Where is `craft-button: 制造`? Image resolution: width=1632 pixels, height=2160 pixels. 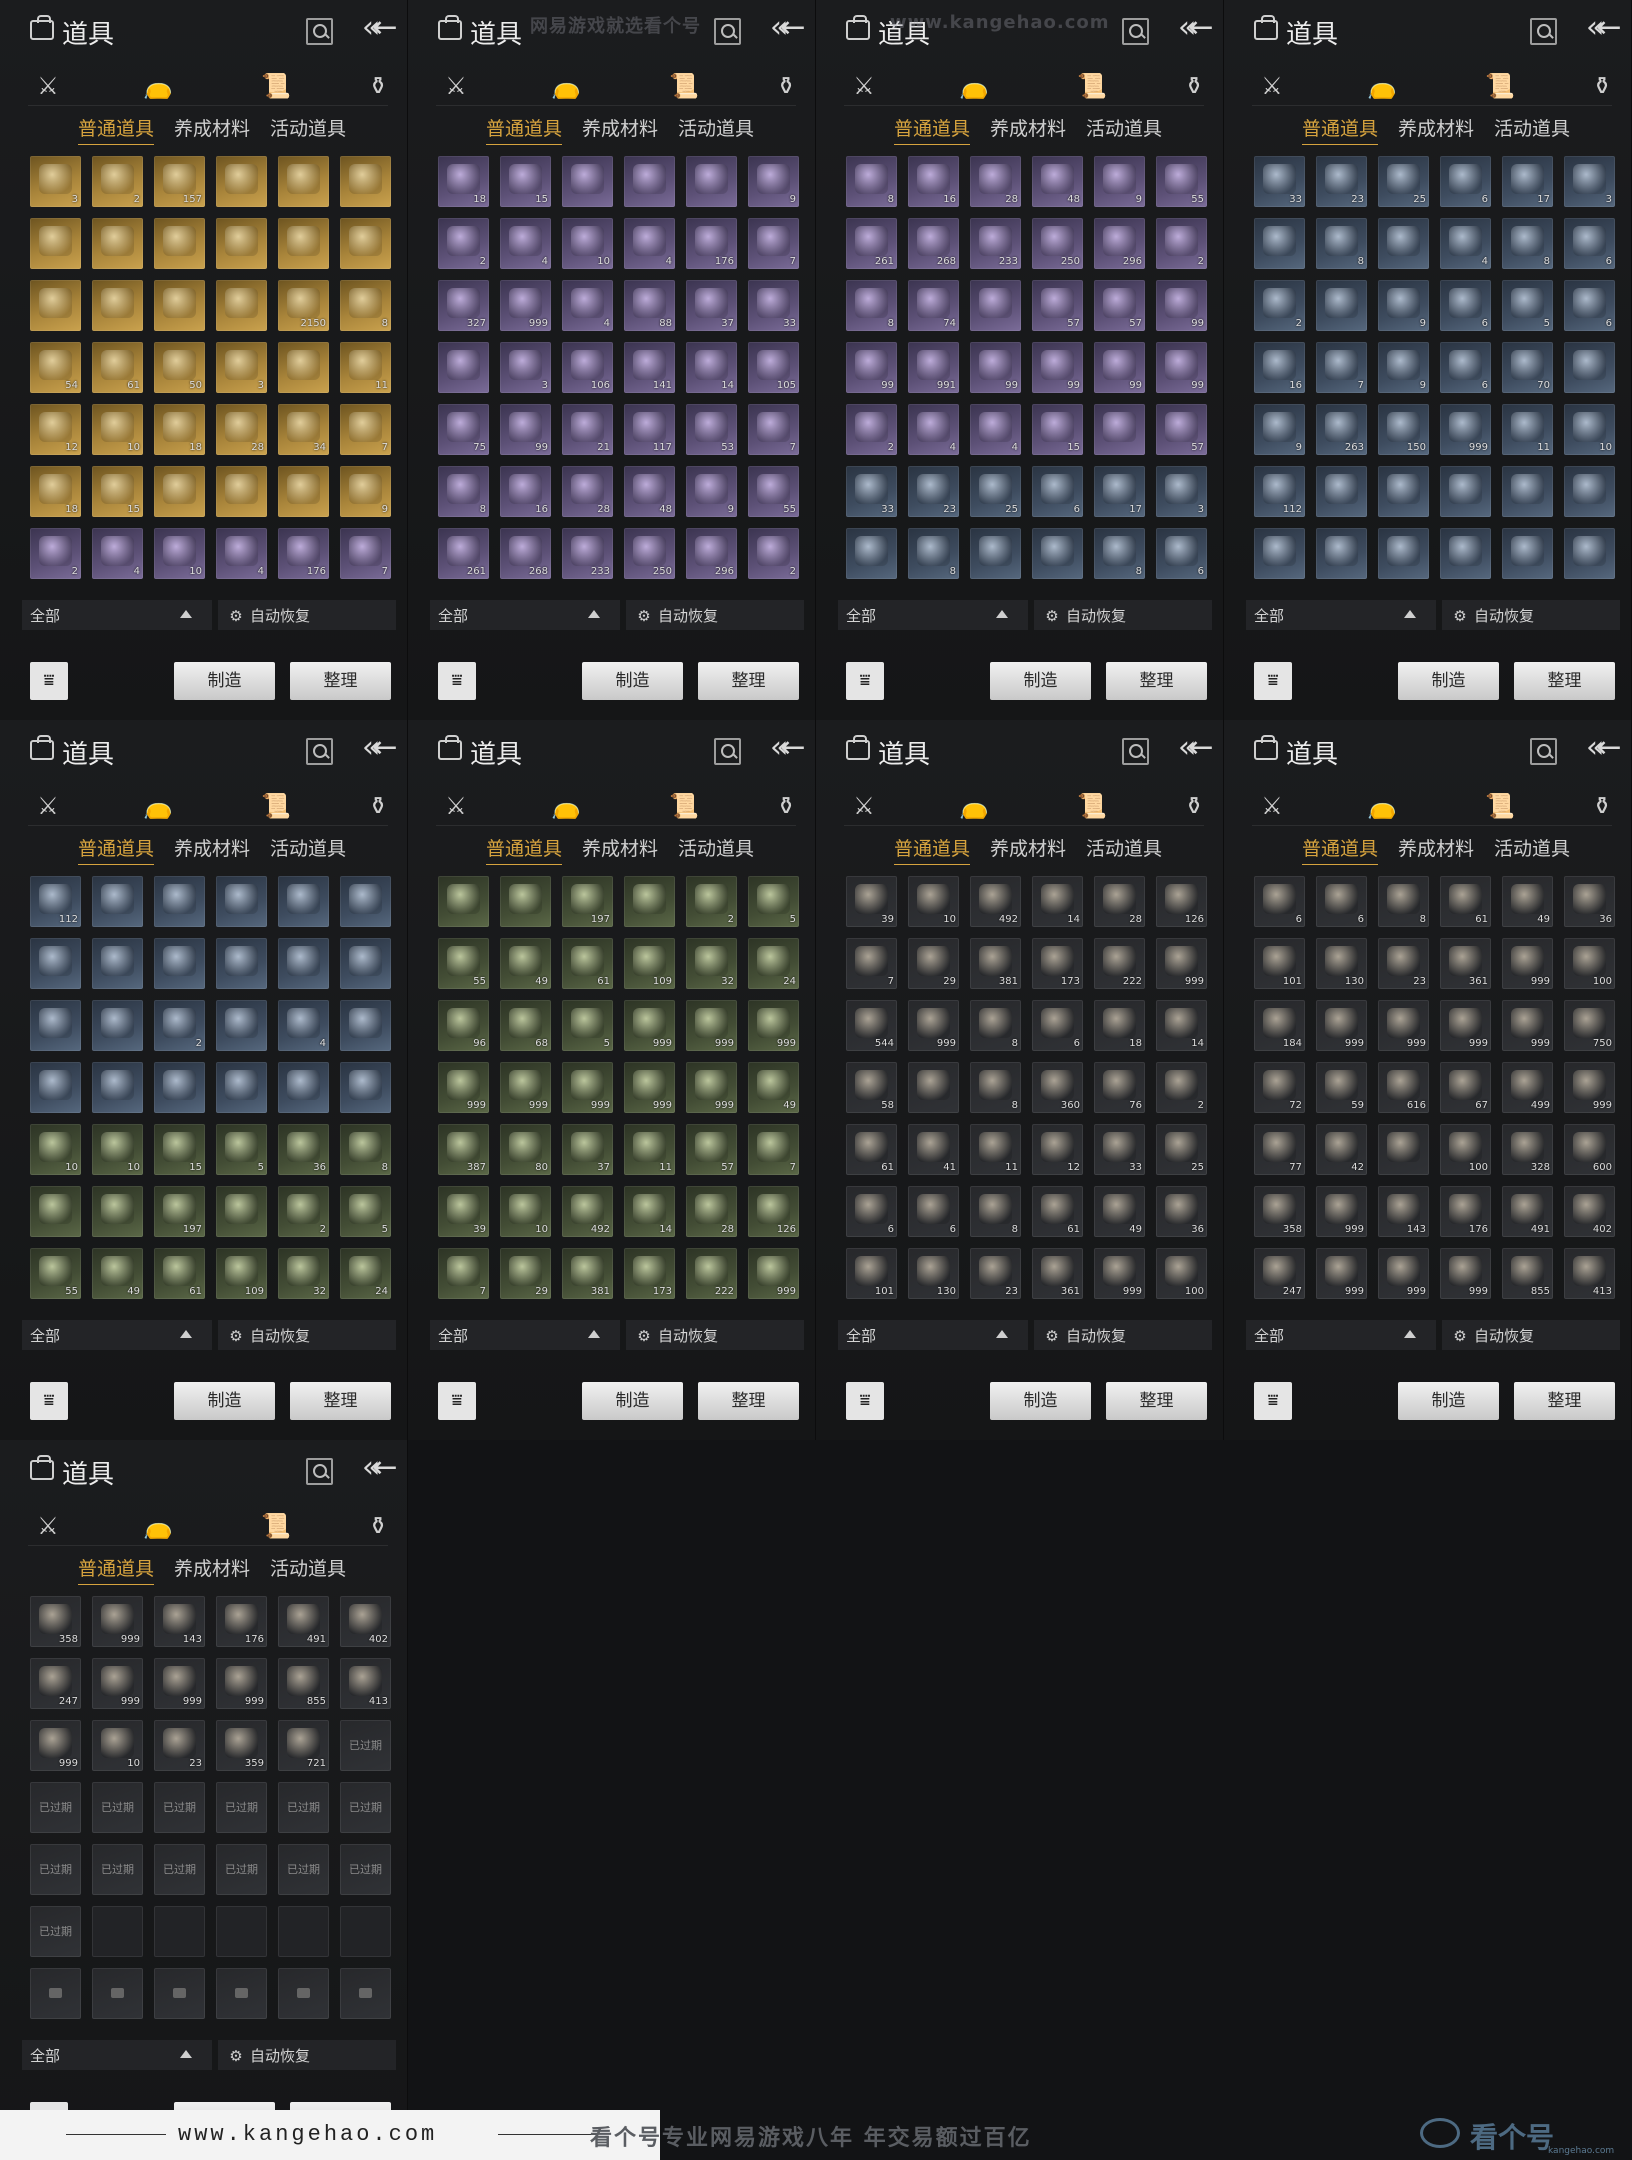
craft-button: 制造 is located at coordinates (1040, 1401).